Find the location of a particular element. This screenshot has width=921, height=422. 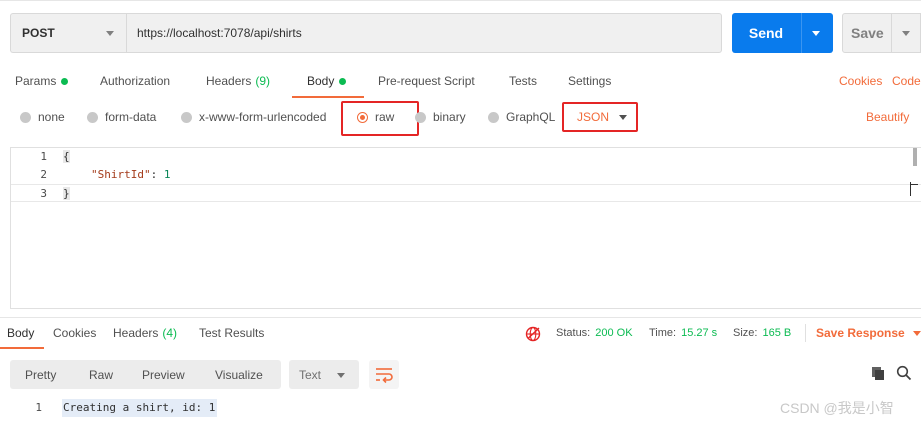

copy-icon is located at coordinates (878, 373).